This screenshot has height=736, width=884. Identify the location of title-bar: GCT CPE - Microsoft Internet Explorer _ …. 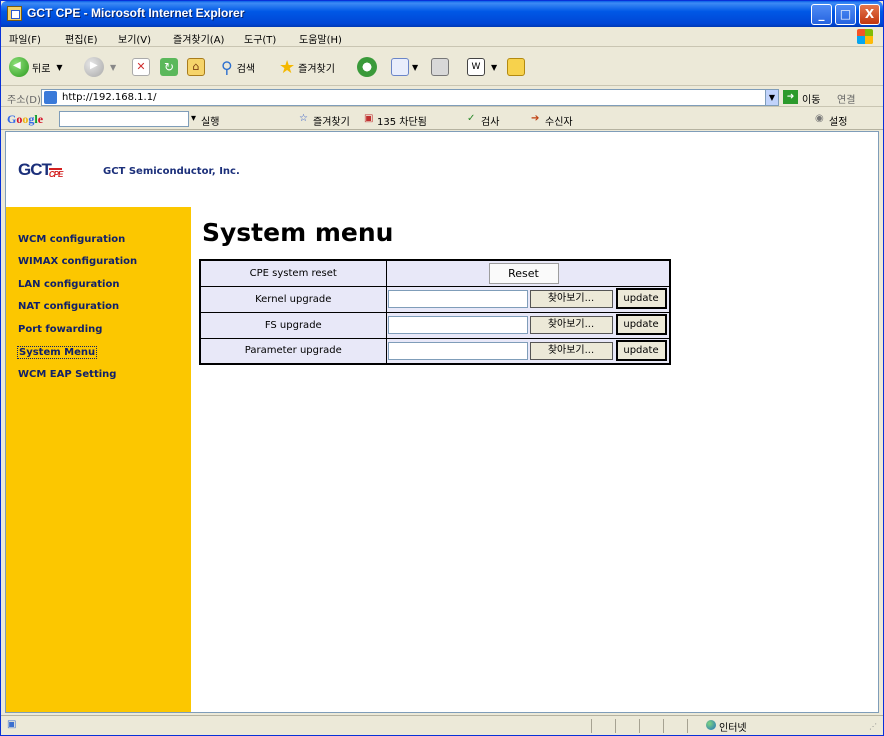
(442, 14).